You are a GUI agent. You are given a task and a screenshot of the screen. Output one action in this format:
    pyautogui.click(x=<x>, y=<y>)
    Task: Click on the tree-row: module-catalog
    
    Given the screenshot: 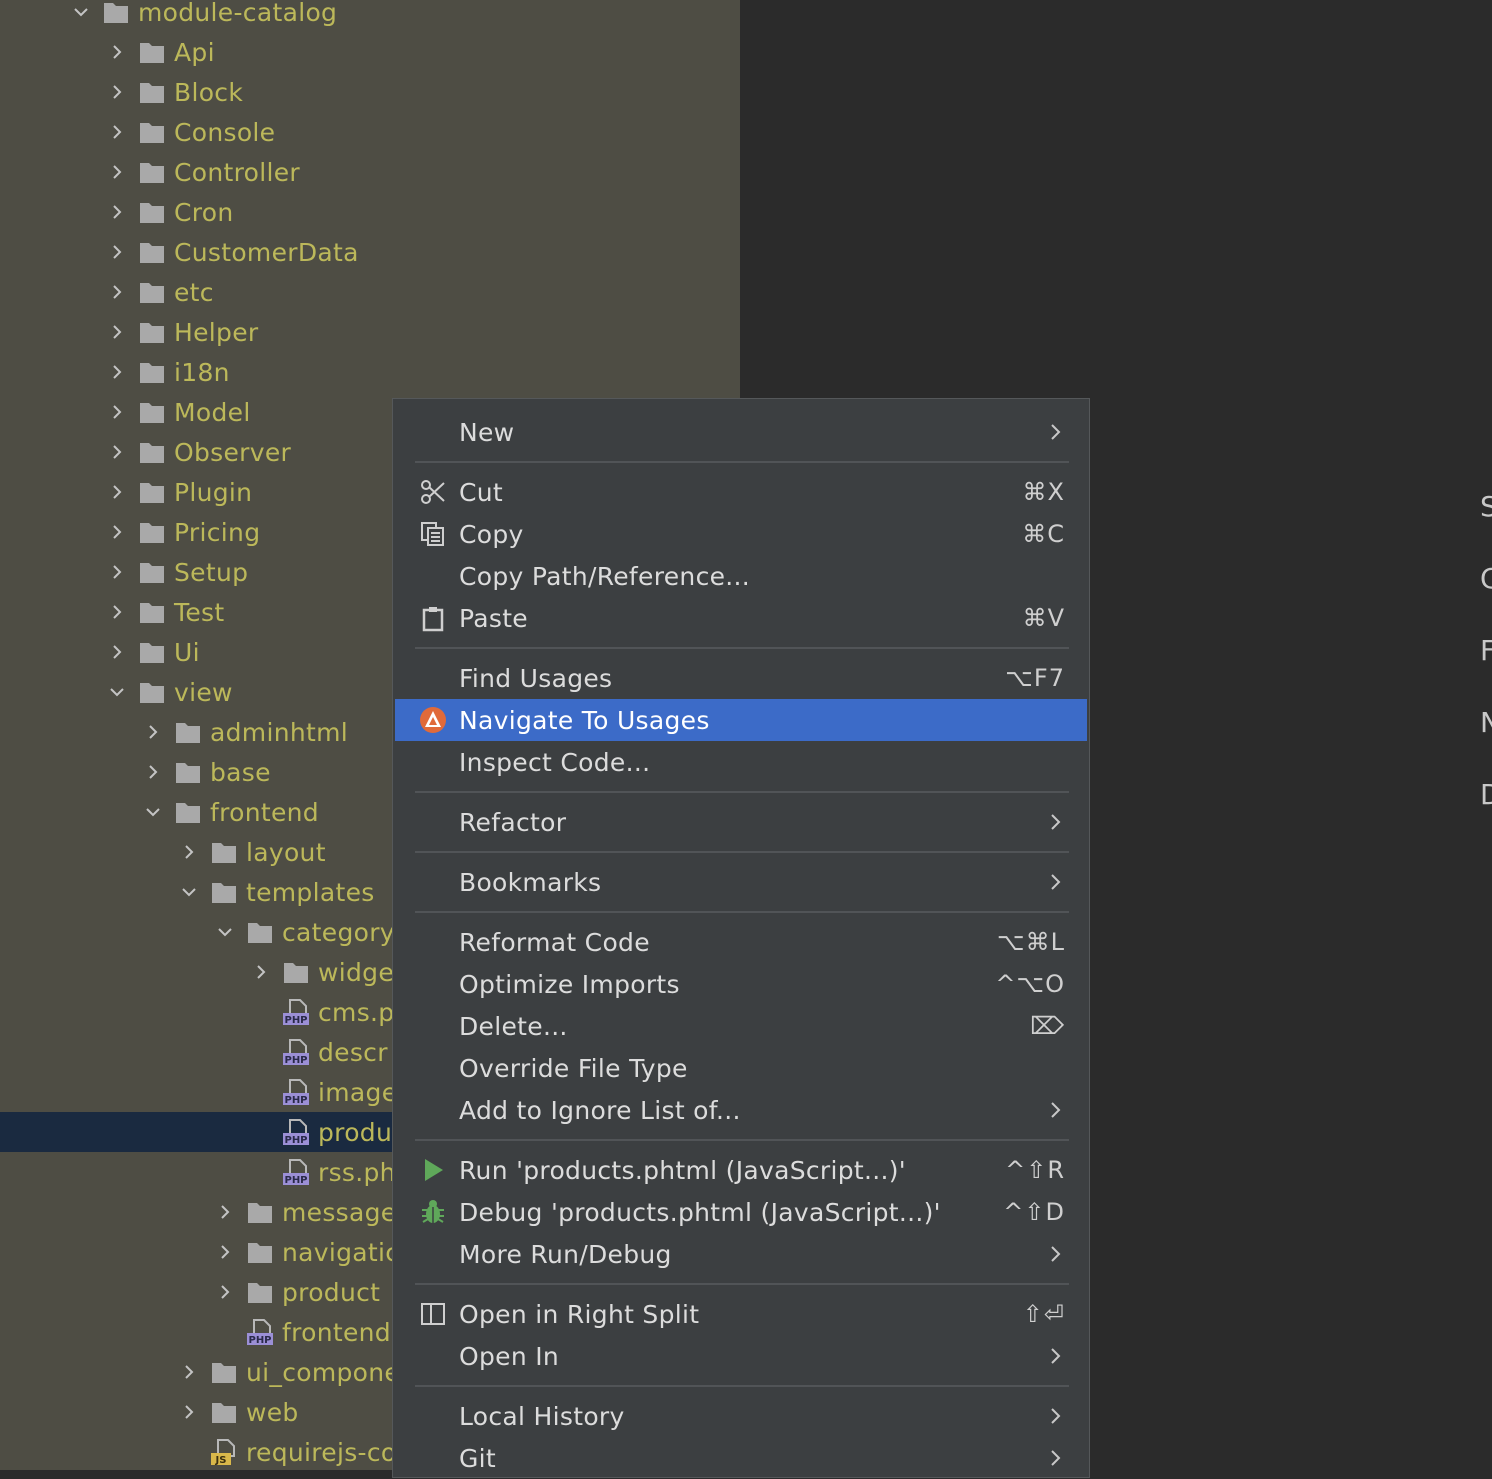 What is the action you would take?
    pyautogui.click(x=370, y=16)
    